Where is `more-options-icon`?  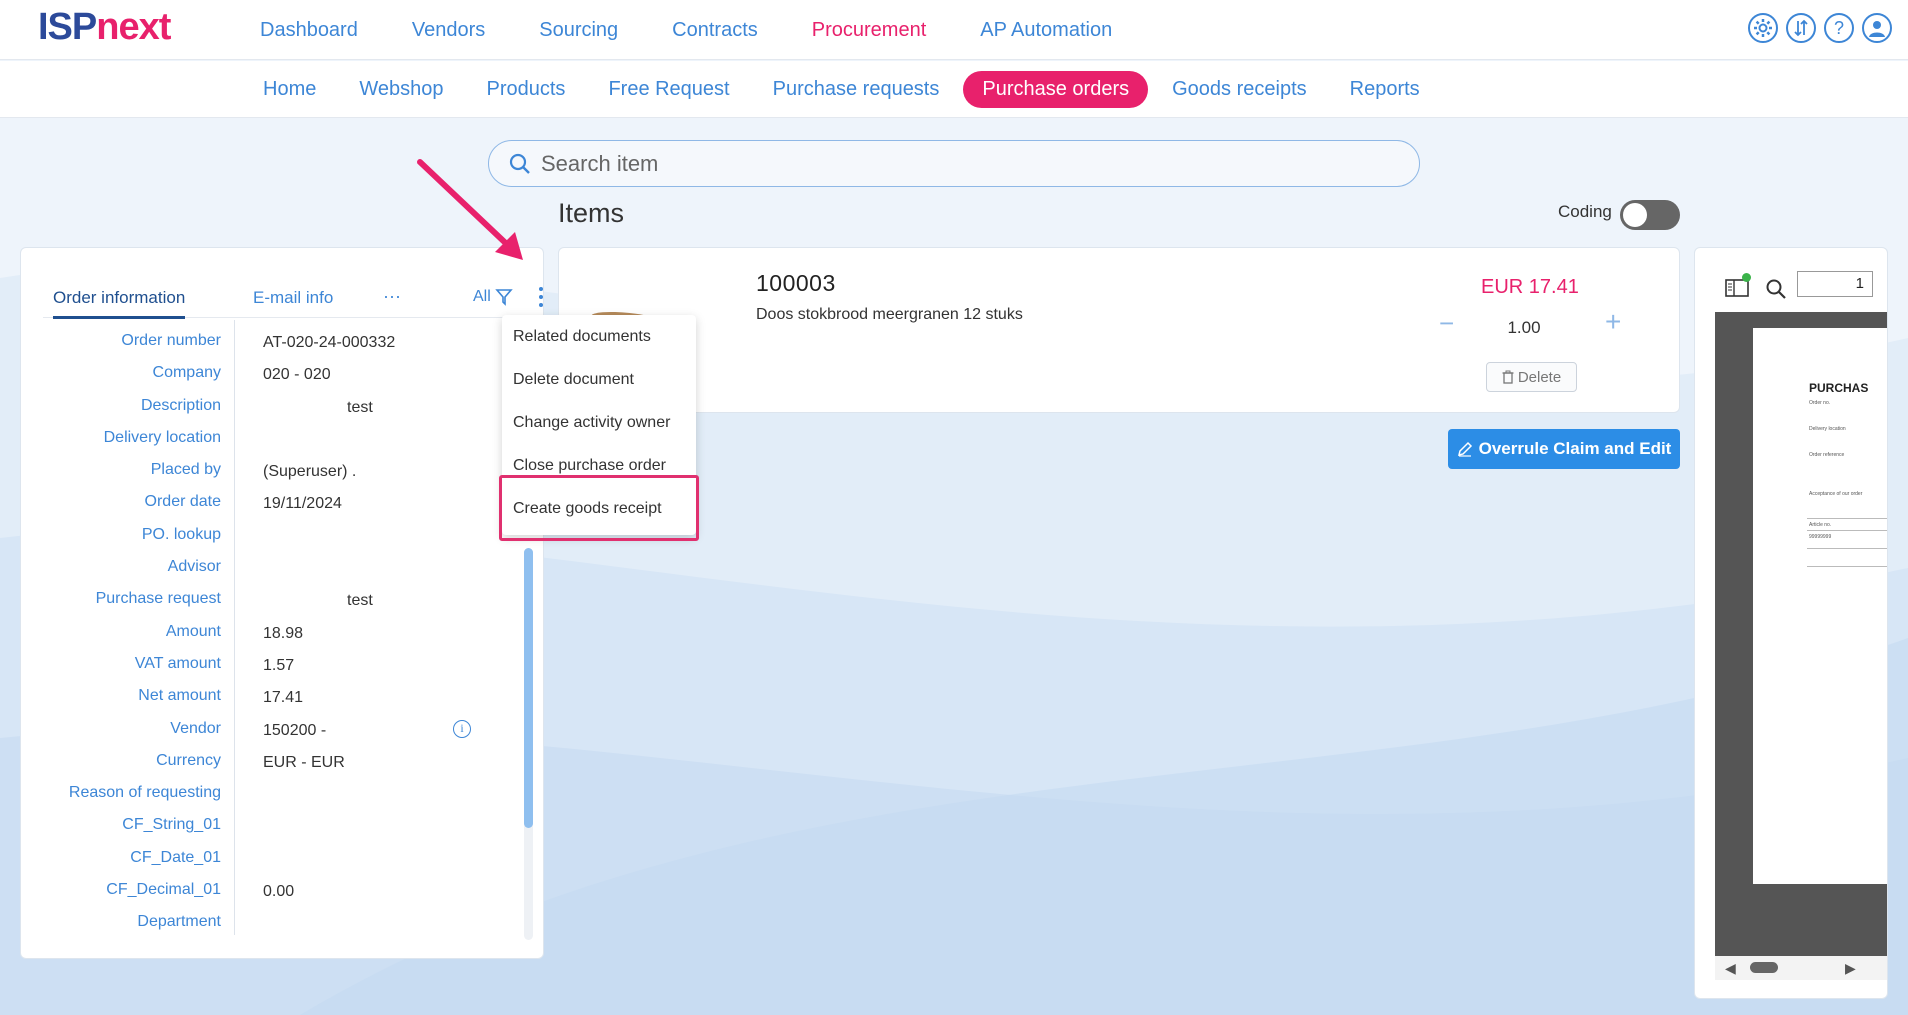 more-options-icon is located at coordinates (541, 297).